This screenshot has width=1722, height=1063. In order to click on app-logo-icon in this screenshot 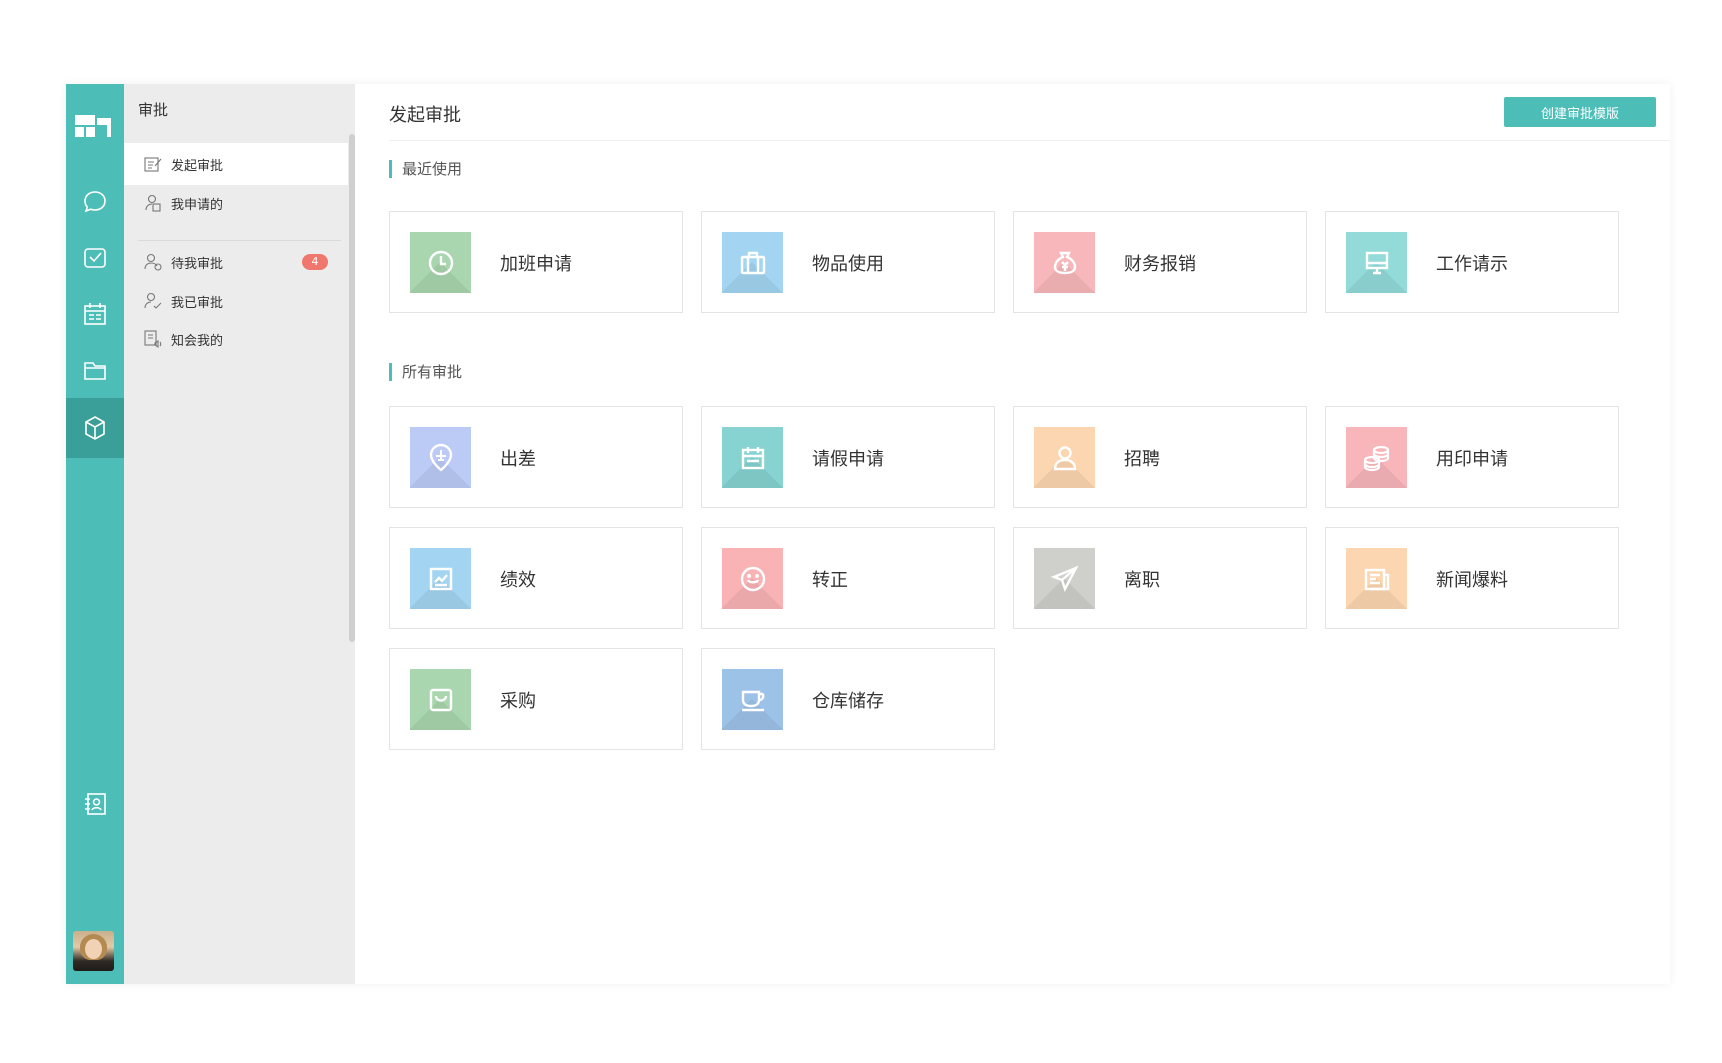, I will do `click(93, 127)`.